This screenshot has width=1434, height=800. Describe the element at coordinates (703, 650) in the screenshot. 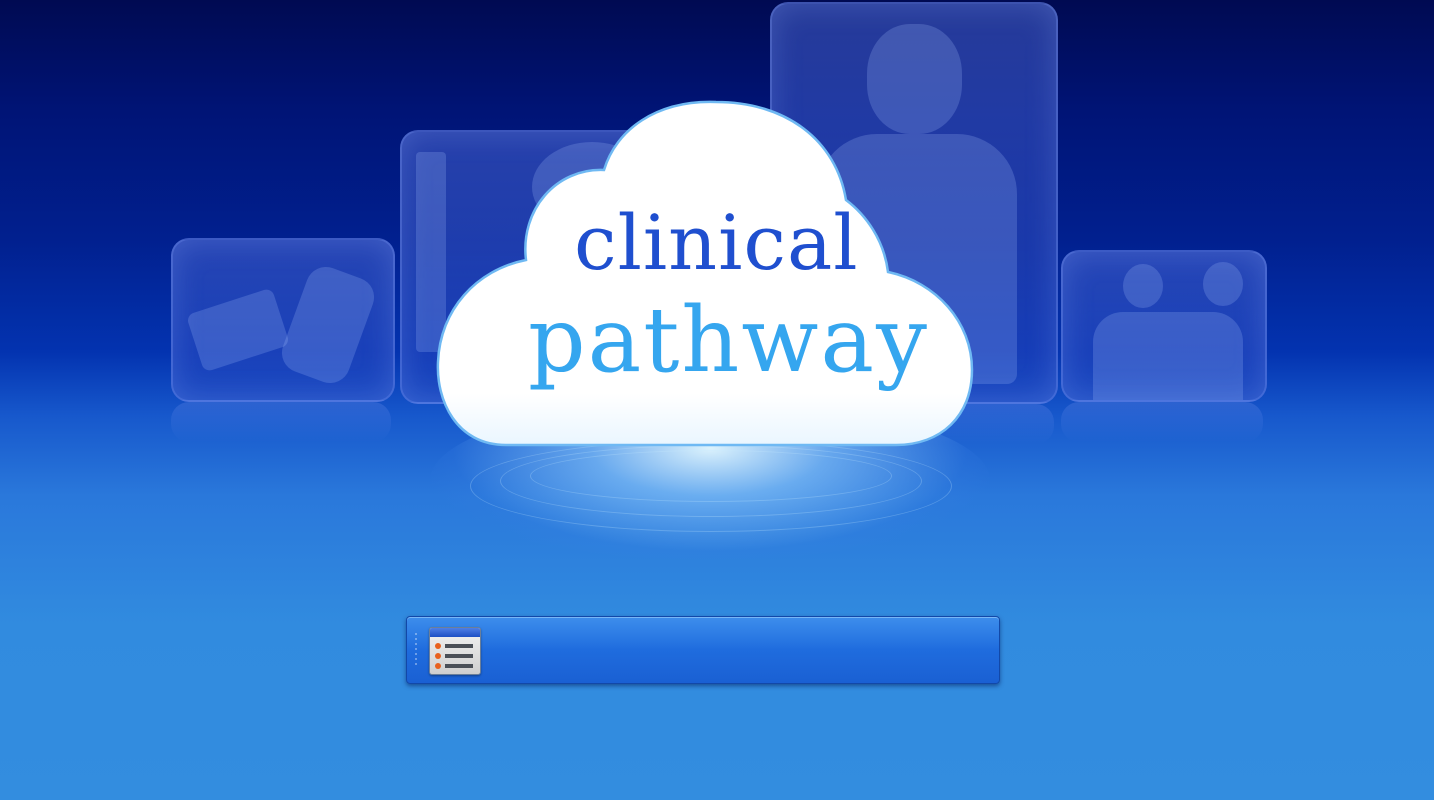

I see `taskbar` at that location.